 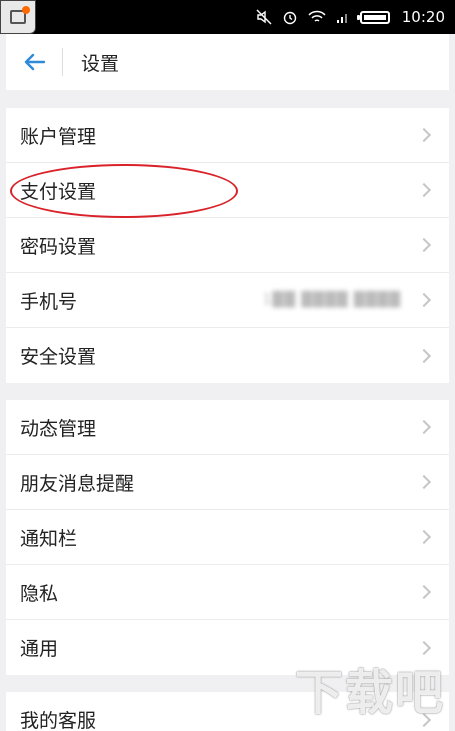 I want to click on settings-item-label: 朋友消息提醒, so click(x=77, y=483).